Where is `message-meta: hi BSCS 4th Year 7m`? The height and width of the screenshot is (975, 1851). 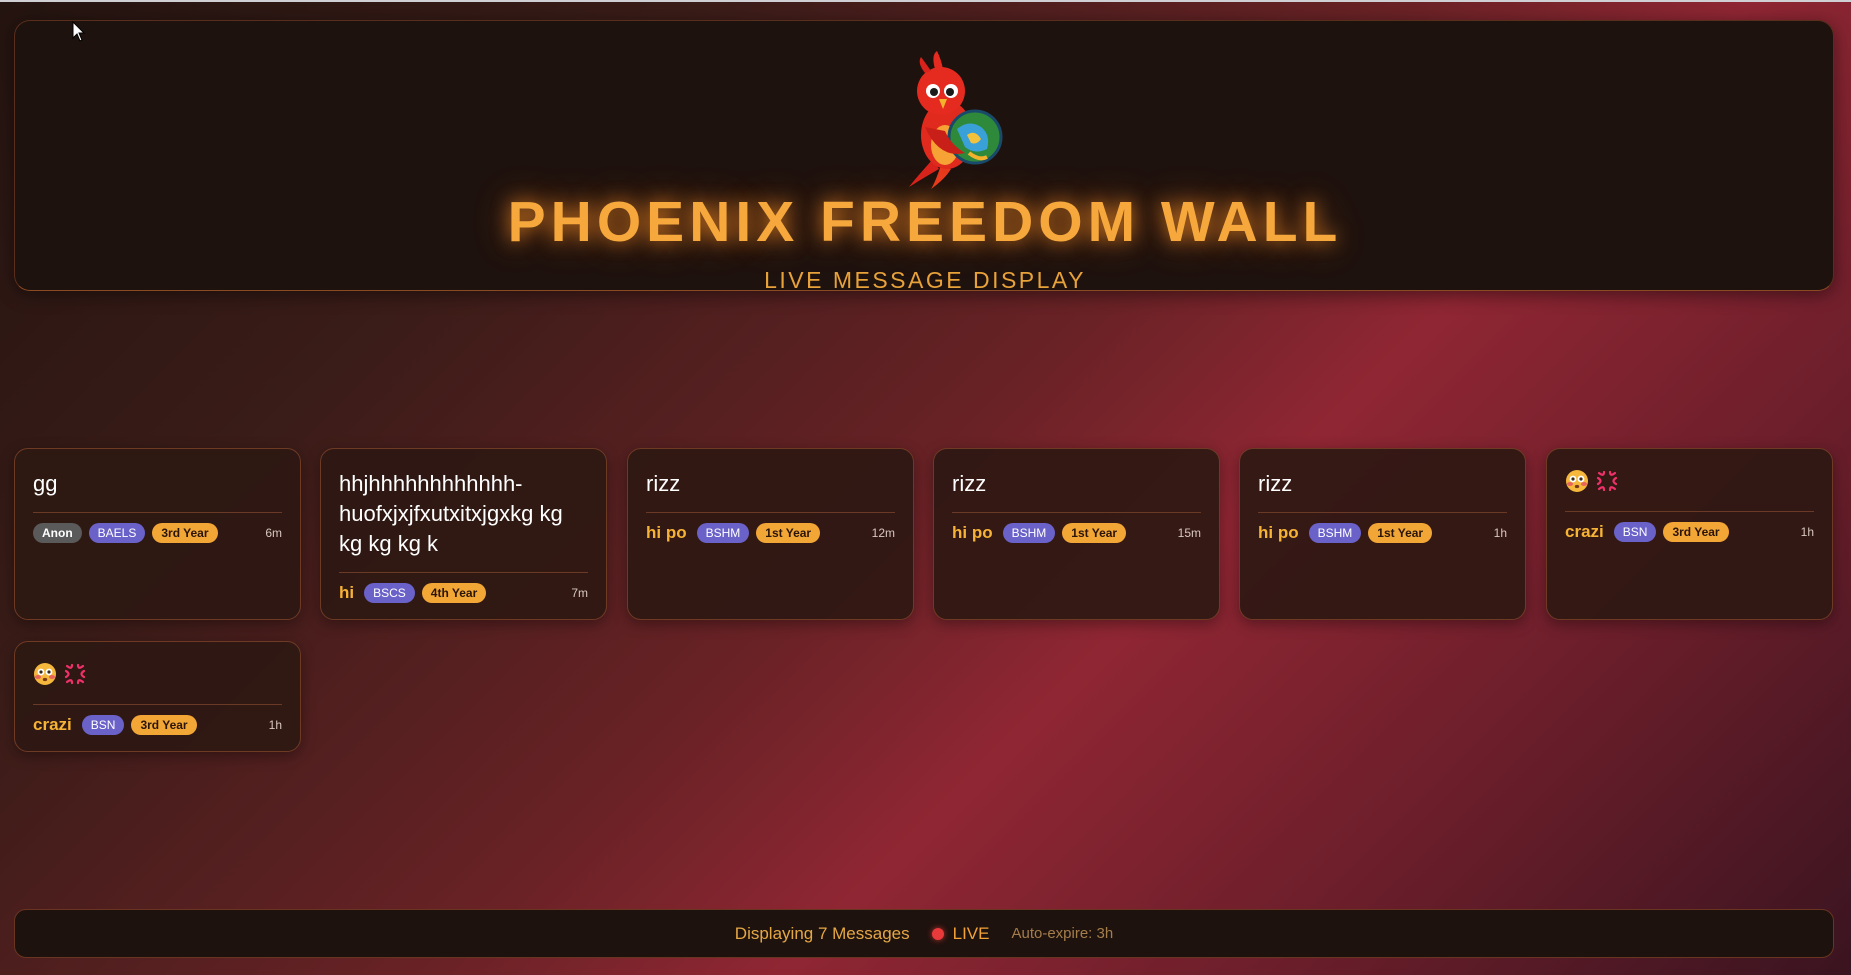
message-meta: hi BSCS 4th Year 7m is located at coordinates (463, 593).